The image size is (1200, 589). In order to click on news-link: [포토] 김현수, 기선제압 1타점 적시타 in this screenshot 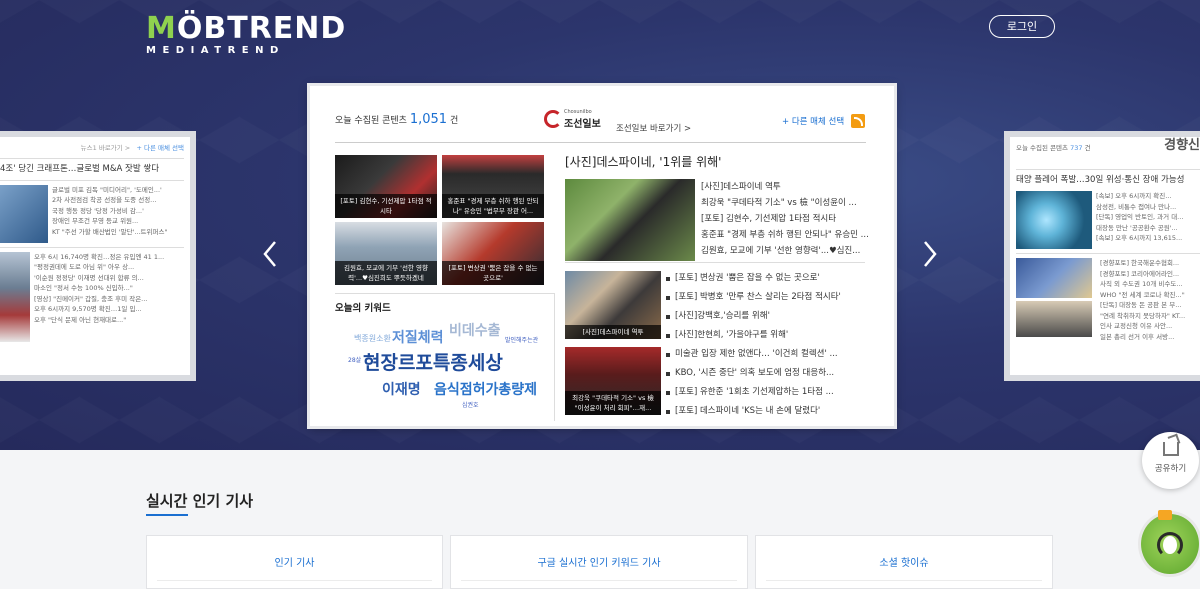, I will do `click(786, 219)`.